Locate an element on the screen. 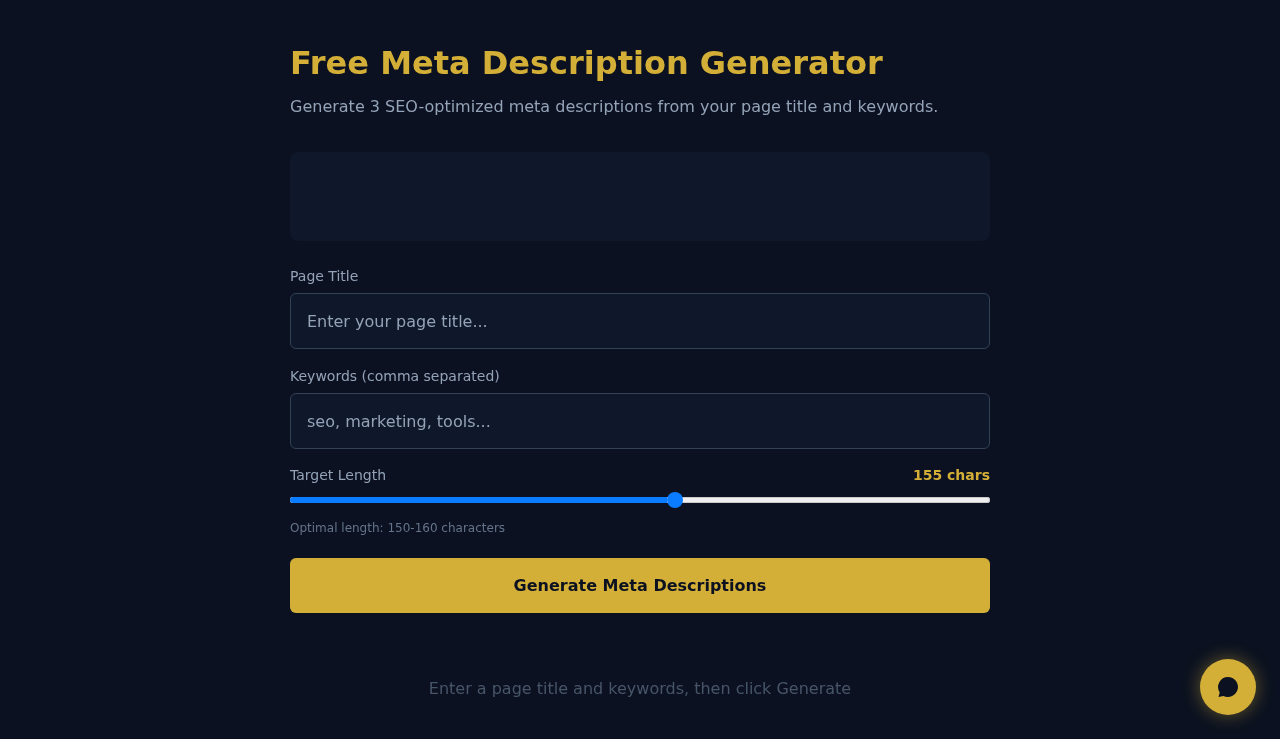 Image resolution: width=1280 pixels, height=739 pixels. page-title: Free Meta Description Generator is located at coordinates (586, 63).